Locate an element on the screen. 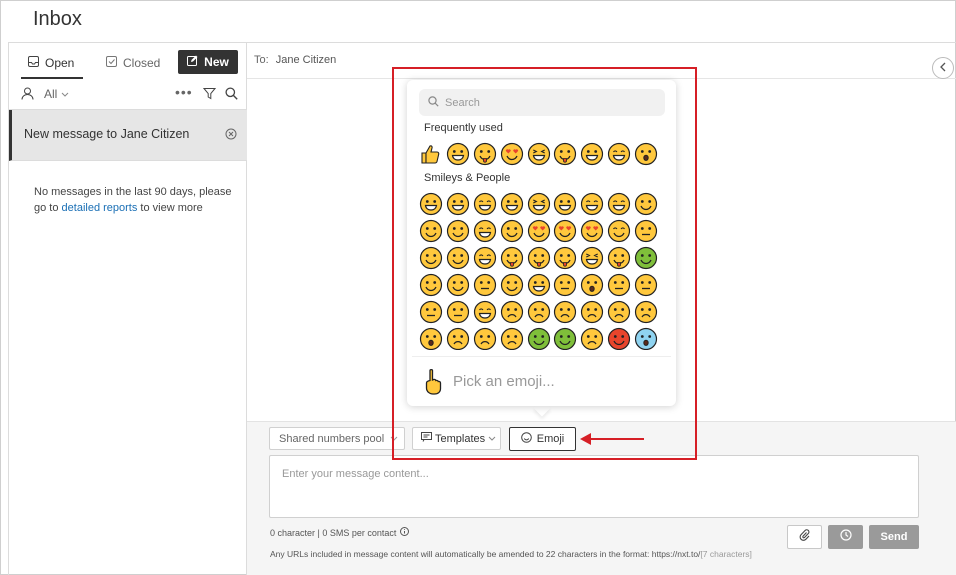 The height and width of the screenshot is (575, 956). recipient-row: To: Jane Citizen is located at coordinates (295, 60).